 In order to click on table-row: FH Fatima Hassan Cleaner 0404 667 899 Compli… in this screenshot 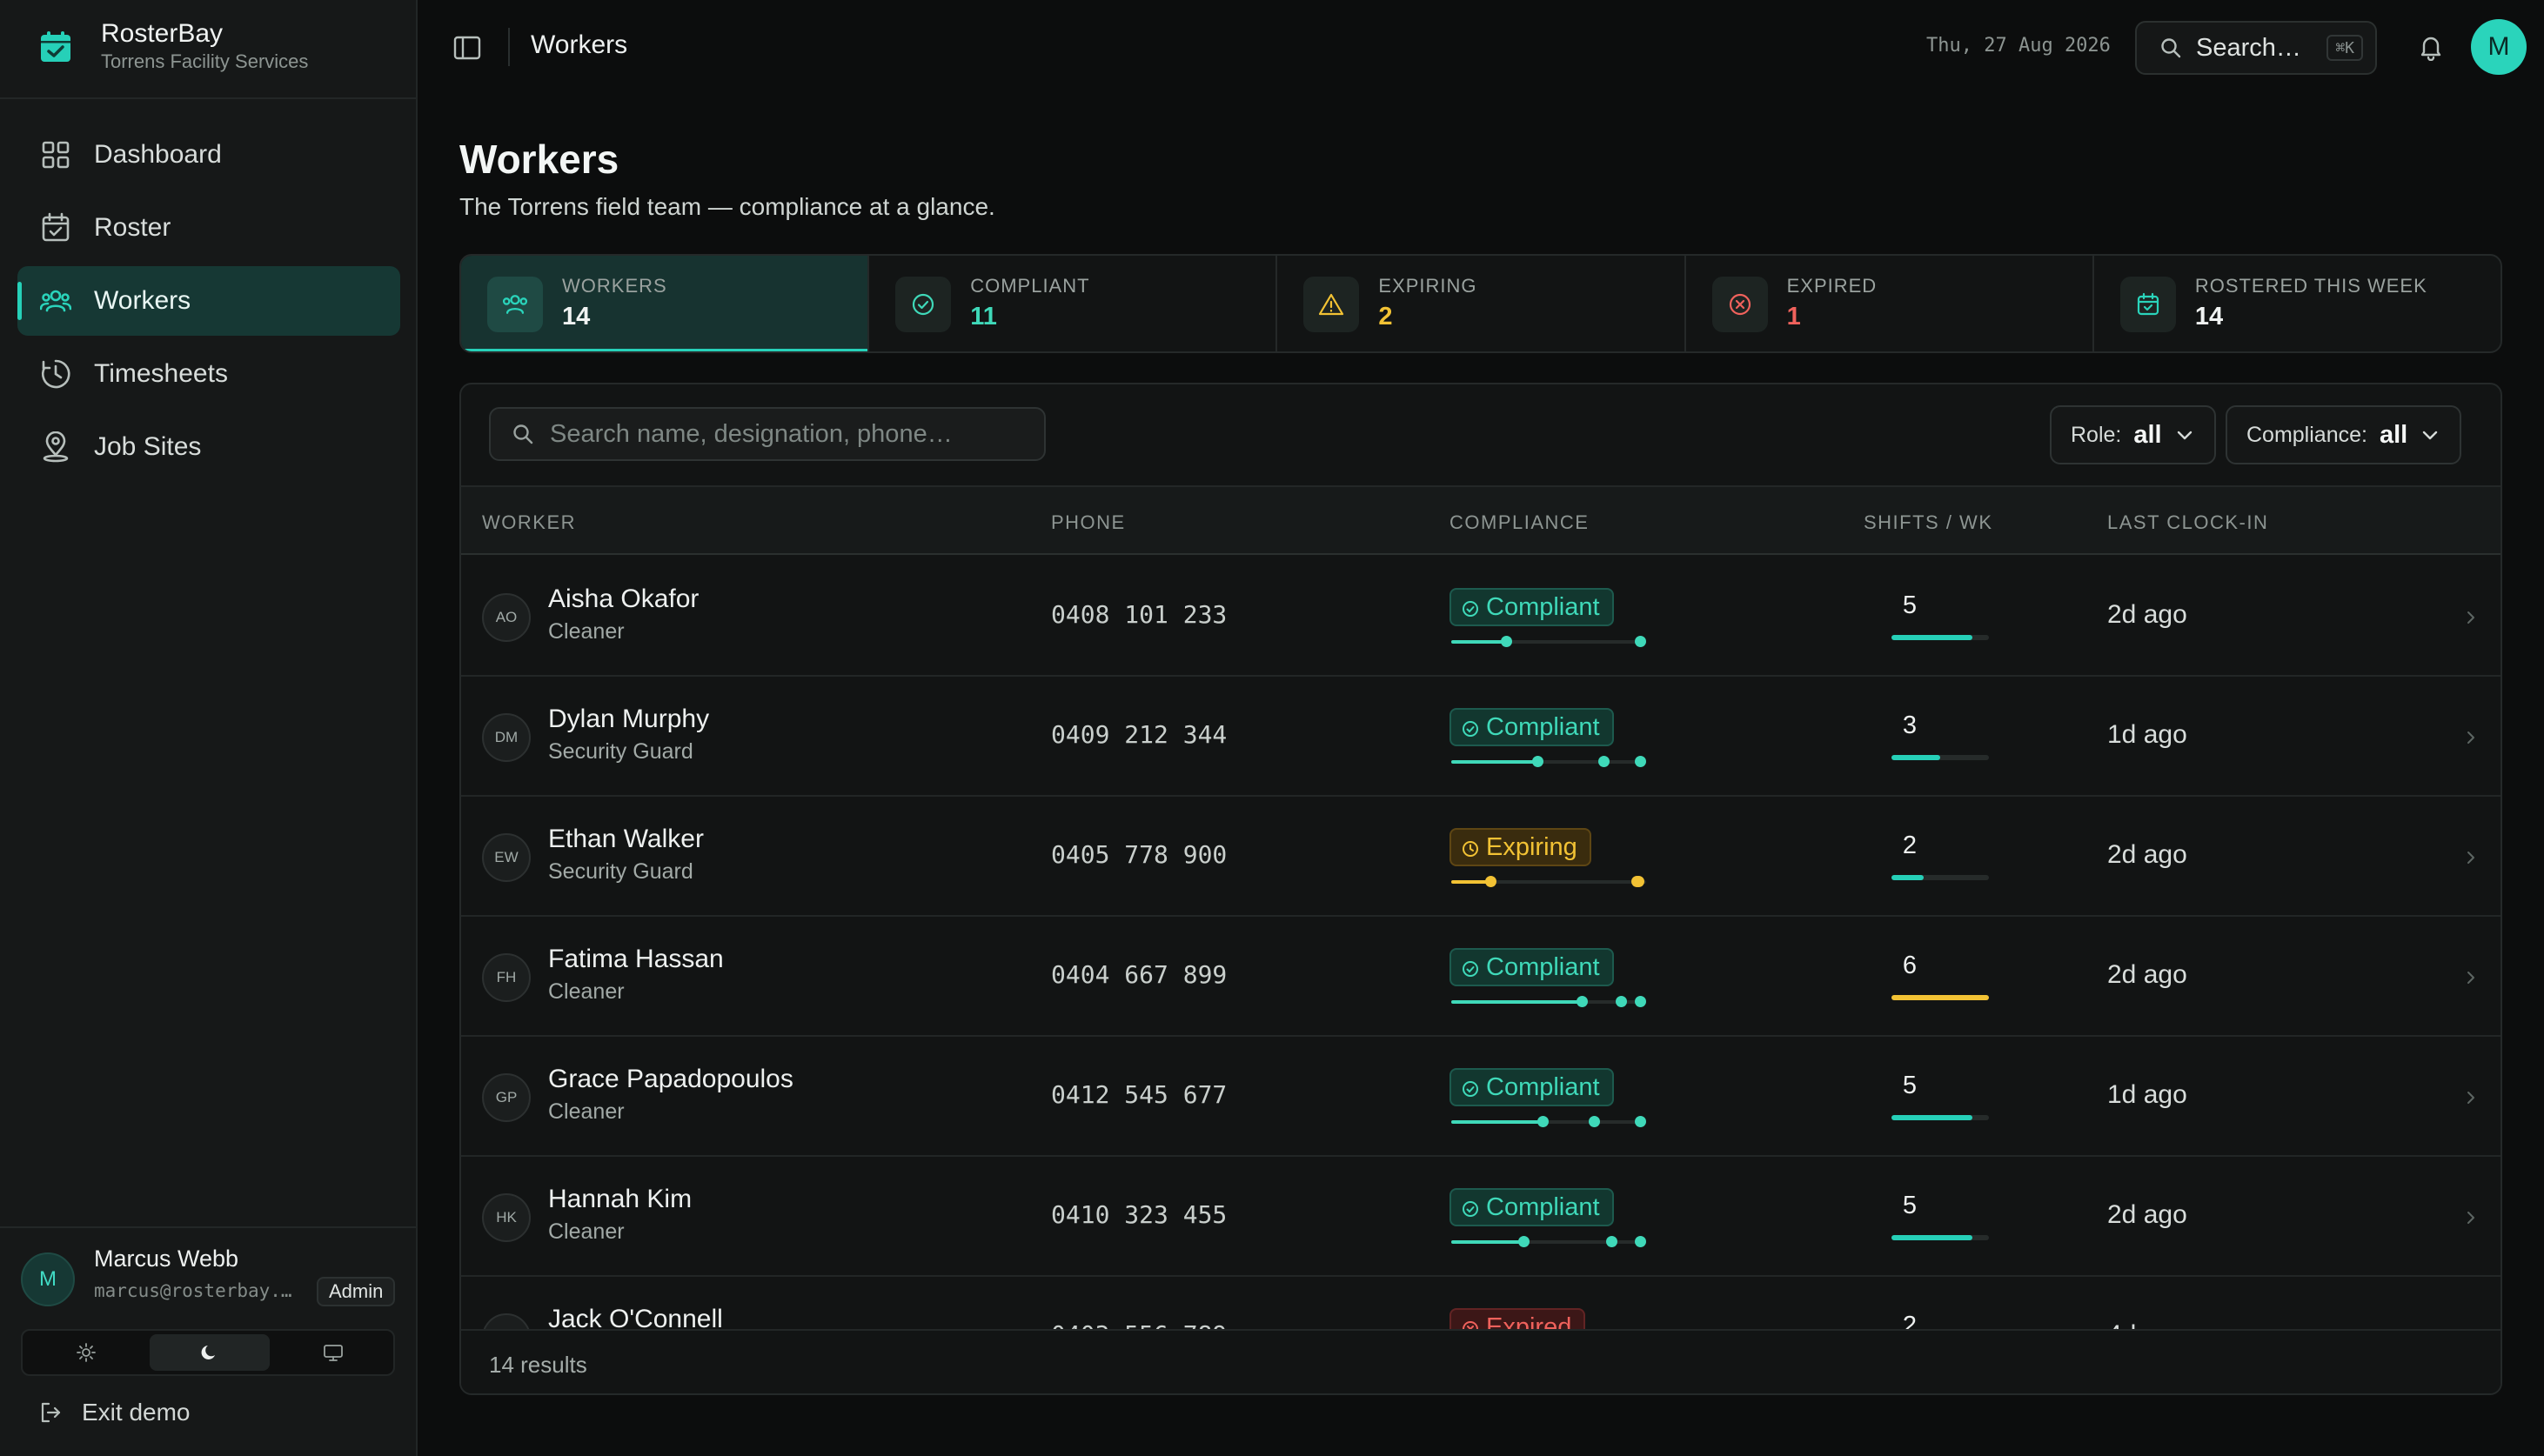, I will do `click(1481, 977)`.